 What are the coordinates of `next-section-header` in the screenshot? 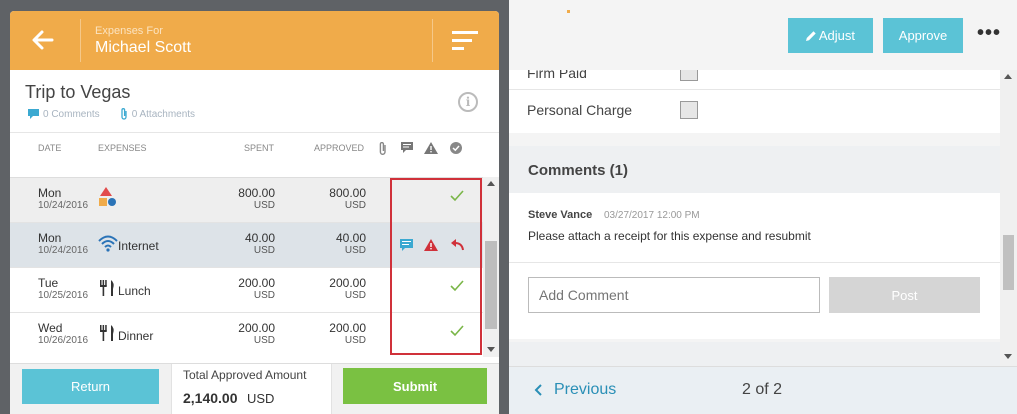 It's located at (754, 354).